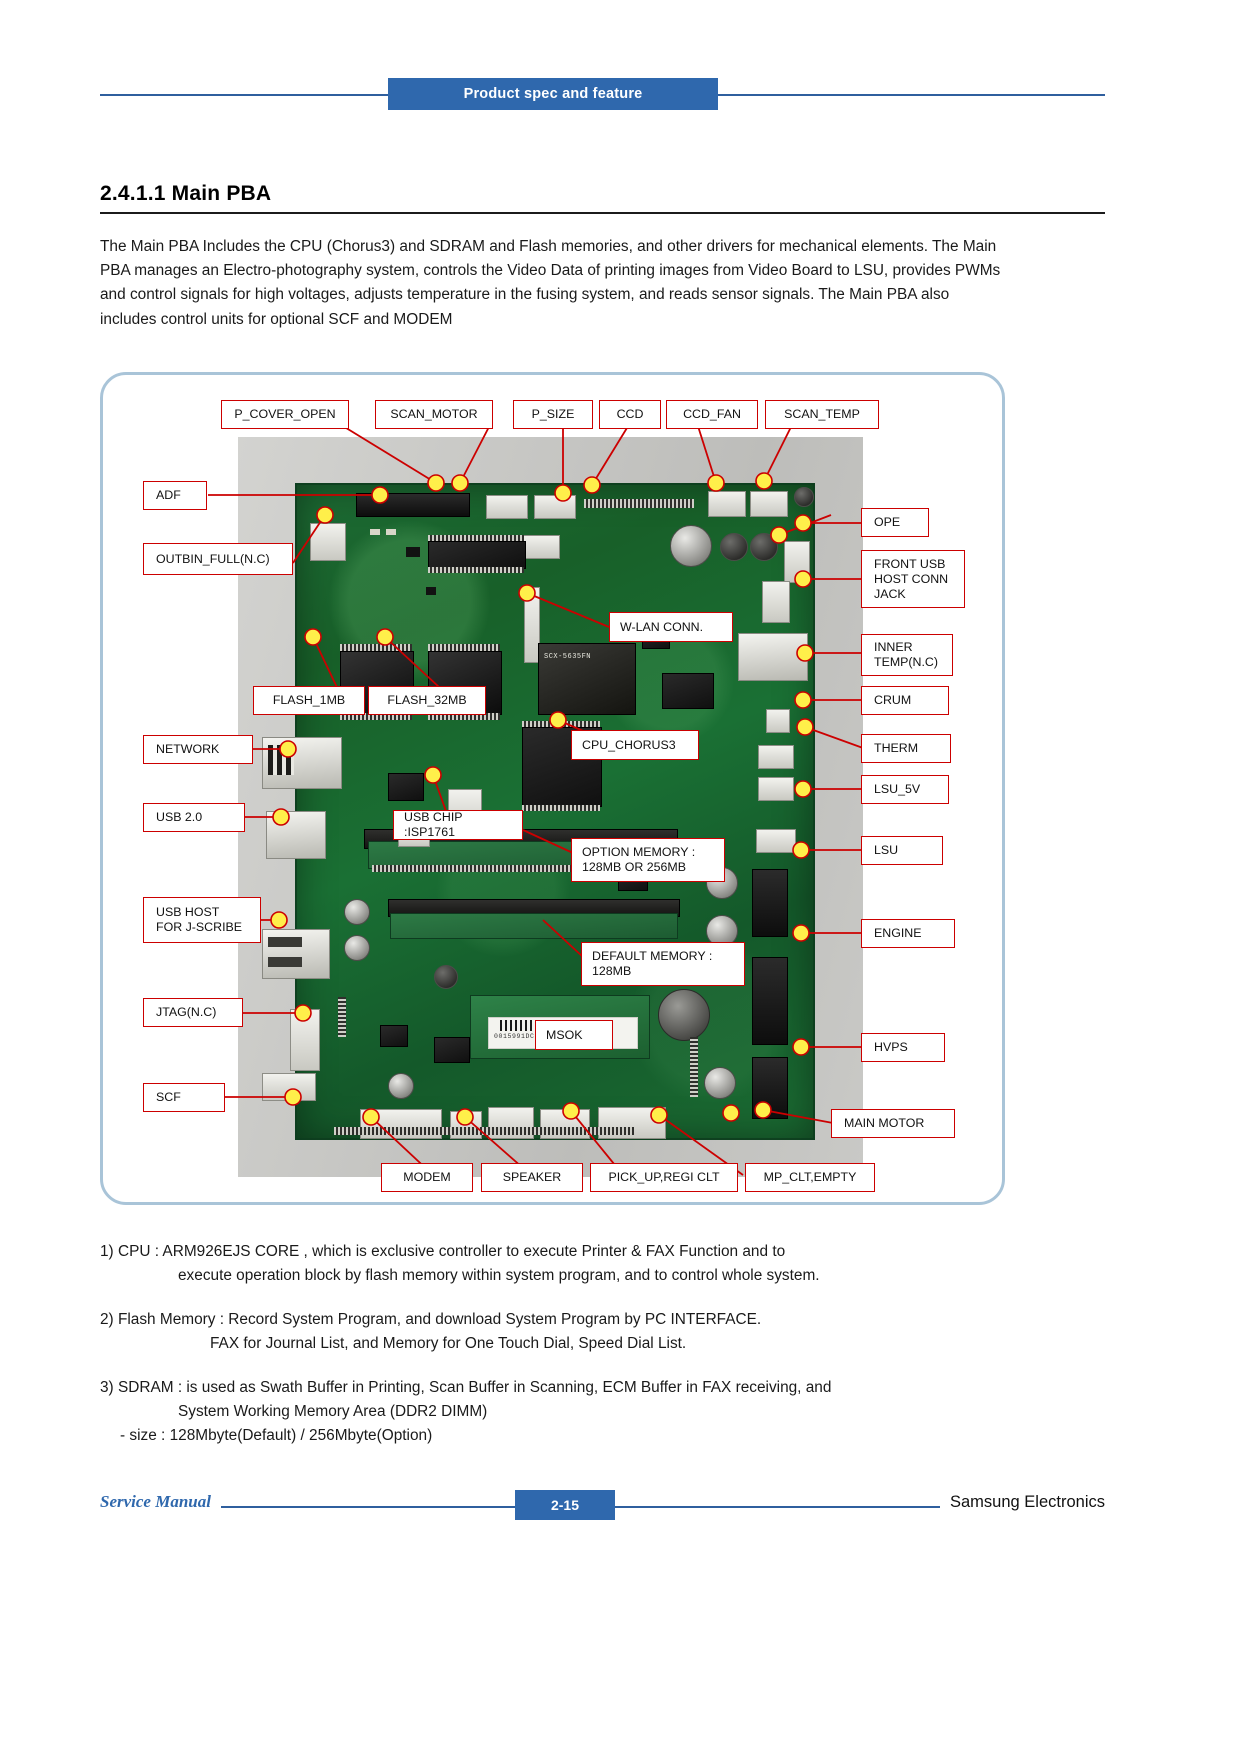 The height and width of the screenshot is (1754, 1240). What do you see at coordinates (202, 920) in the screenshot?
I see `callout-usb-host-jscribe: USB HOST FOR J-SCRIBE` at bounding box center [202, 920].